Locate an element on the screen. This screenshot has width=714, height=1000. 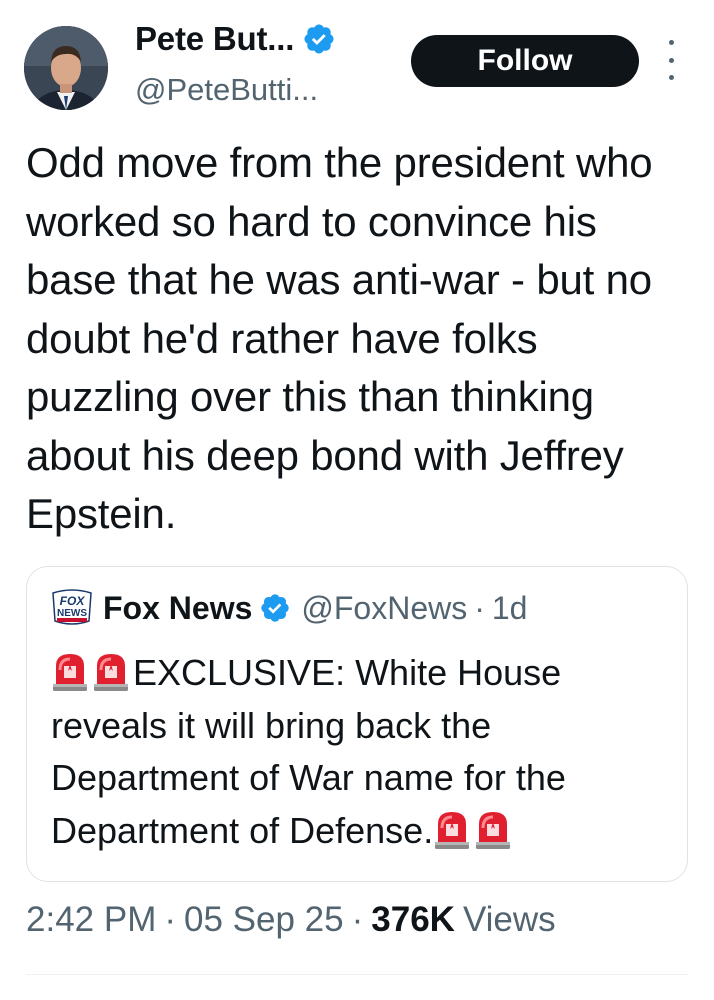
quoted-author-handle: @FoxNews is located at coordinates (384, 608).